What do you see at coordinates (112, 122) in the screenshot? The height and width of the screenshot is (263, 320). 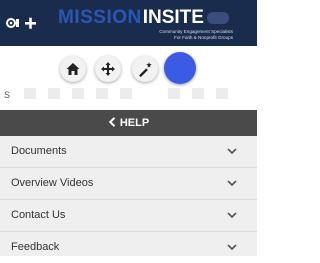 I see `chevron-left-icon` at bounding box center [112, 122].